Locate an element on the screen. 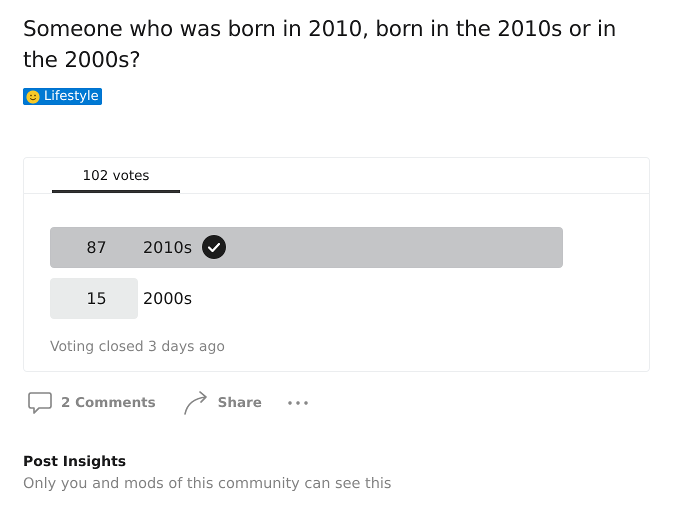  speech-bubble-icon is located at coordinates (40, 403).